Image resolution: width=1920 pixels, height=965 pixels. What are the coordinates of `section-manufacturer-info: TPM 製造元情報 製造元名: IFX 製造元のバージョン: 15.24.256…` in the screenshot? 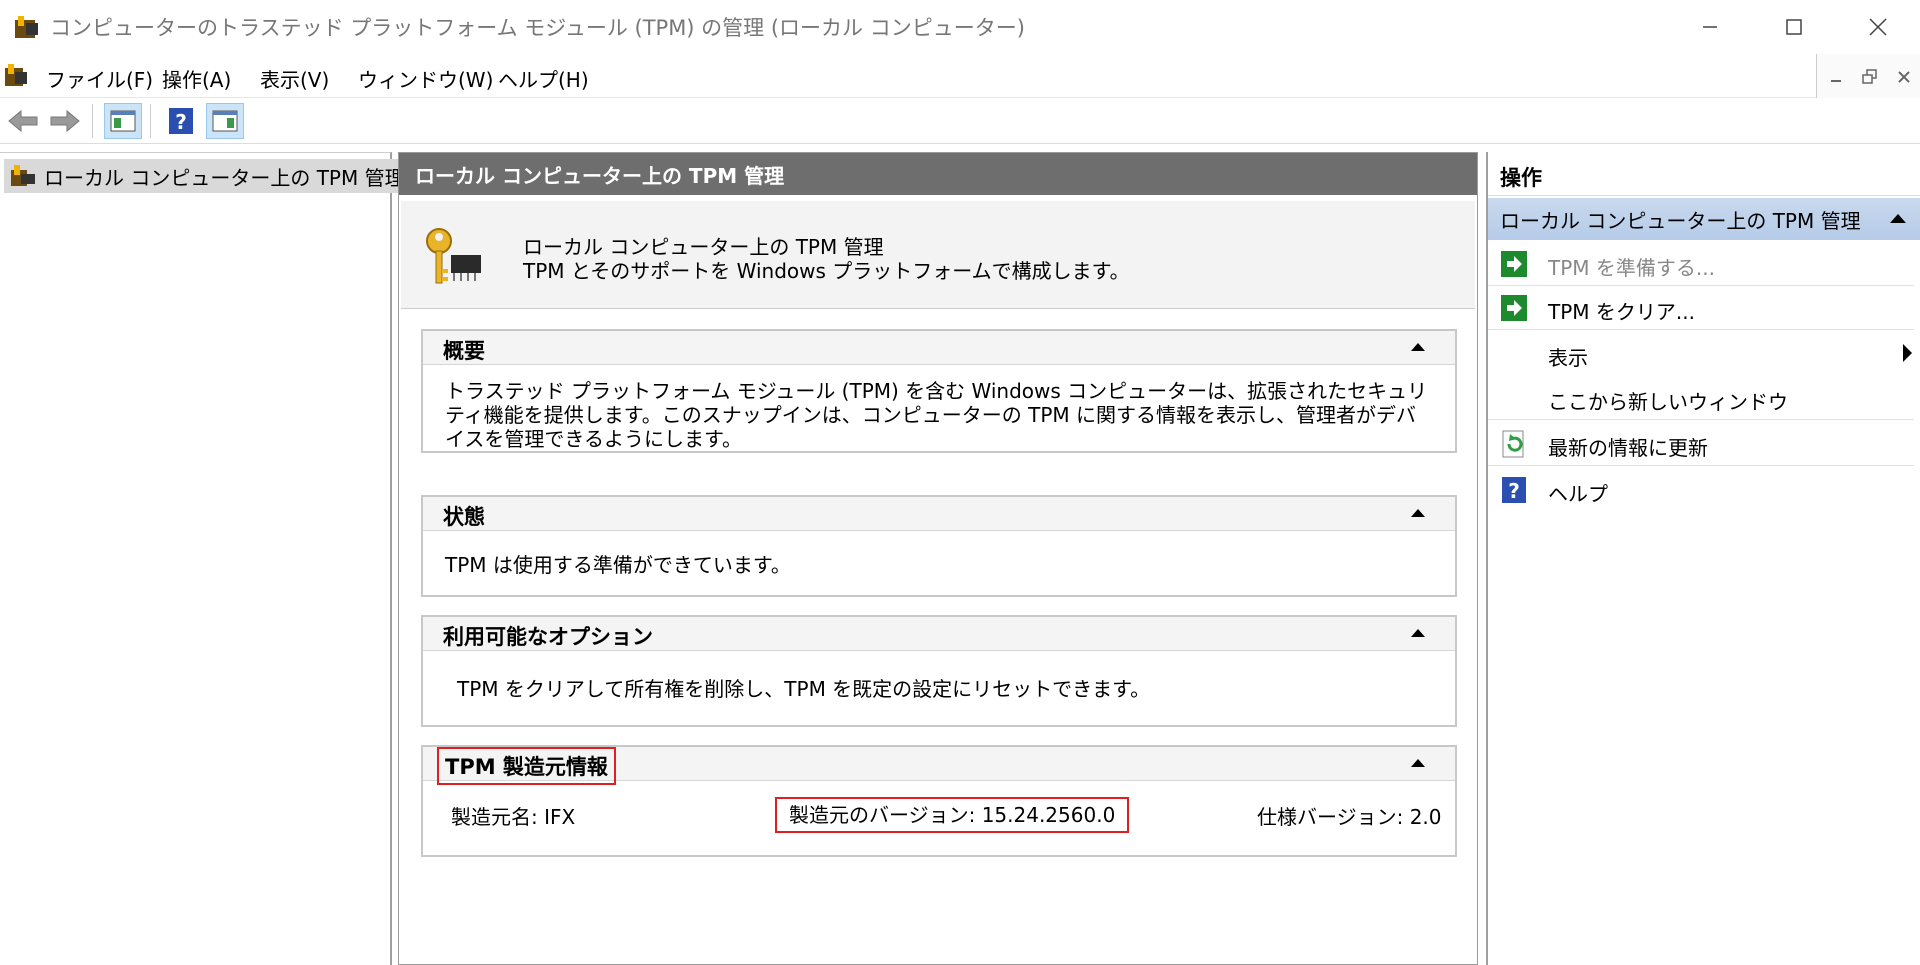 It's located at (939, 801).